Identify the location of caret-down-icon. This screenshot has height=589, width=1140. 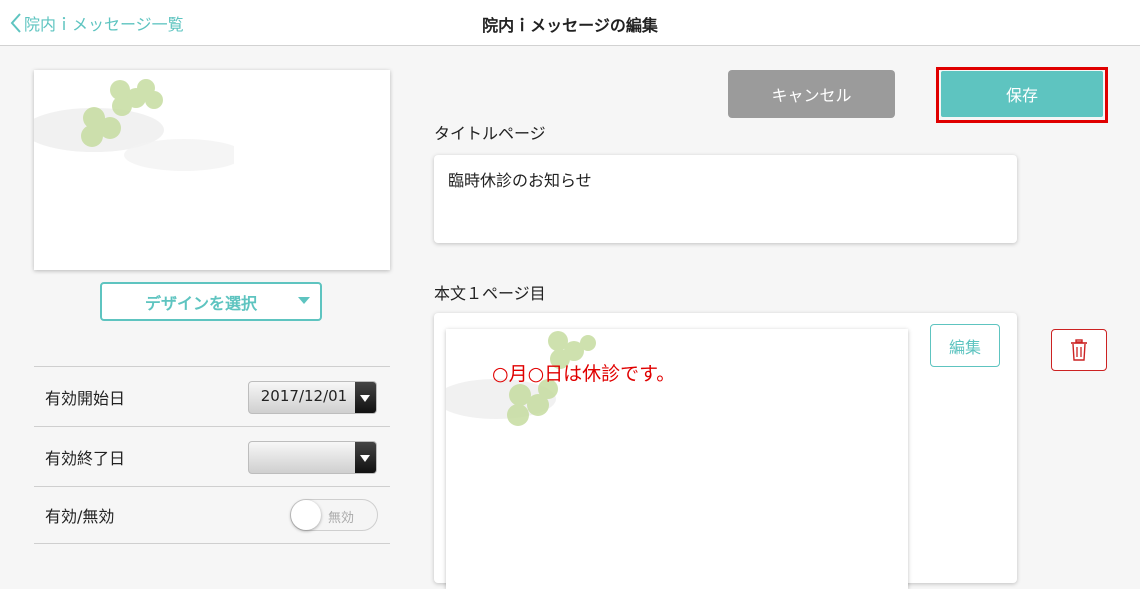
(304, 300).